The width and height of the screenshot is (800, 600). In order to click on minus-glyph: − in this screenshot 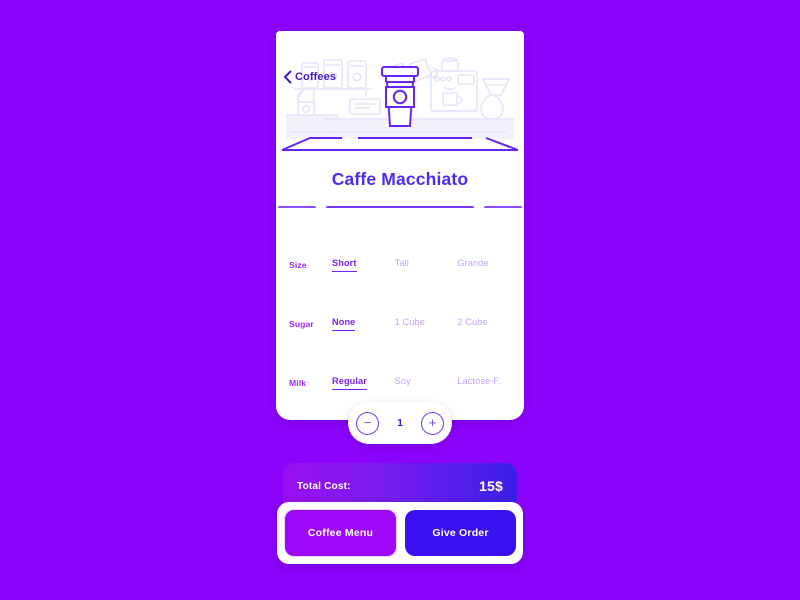, I will do `click(367, 422)`.